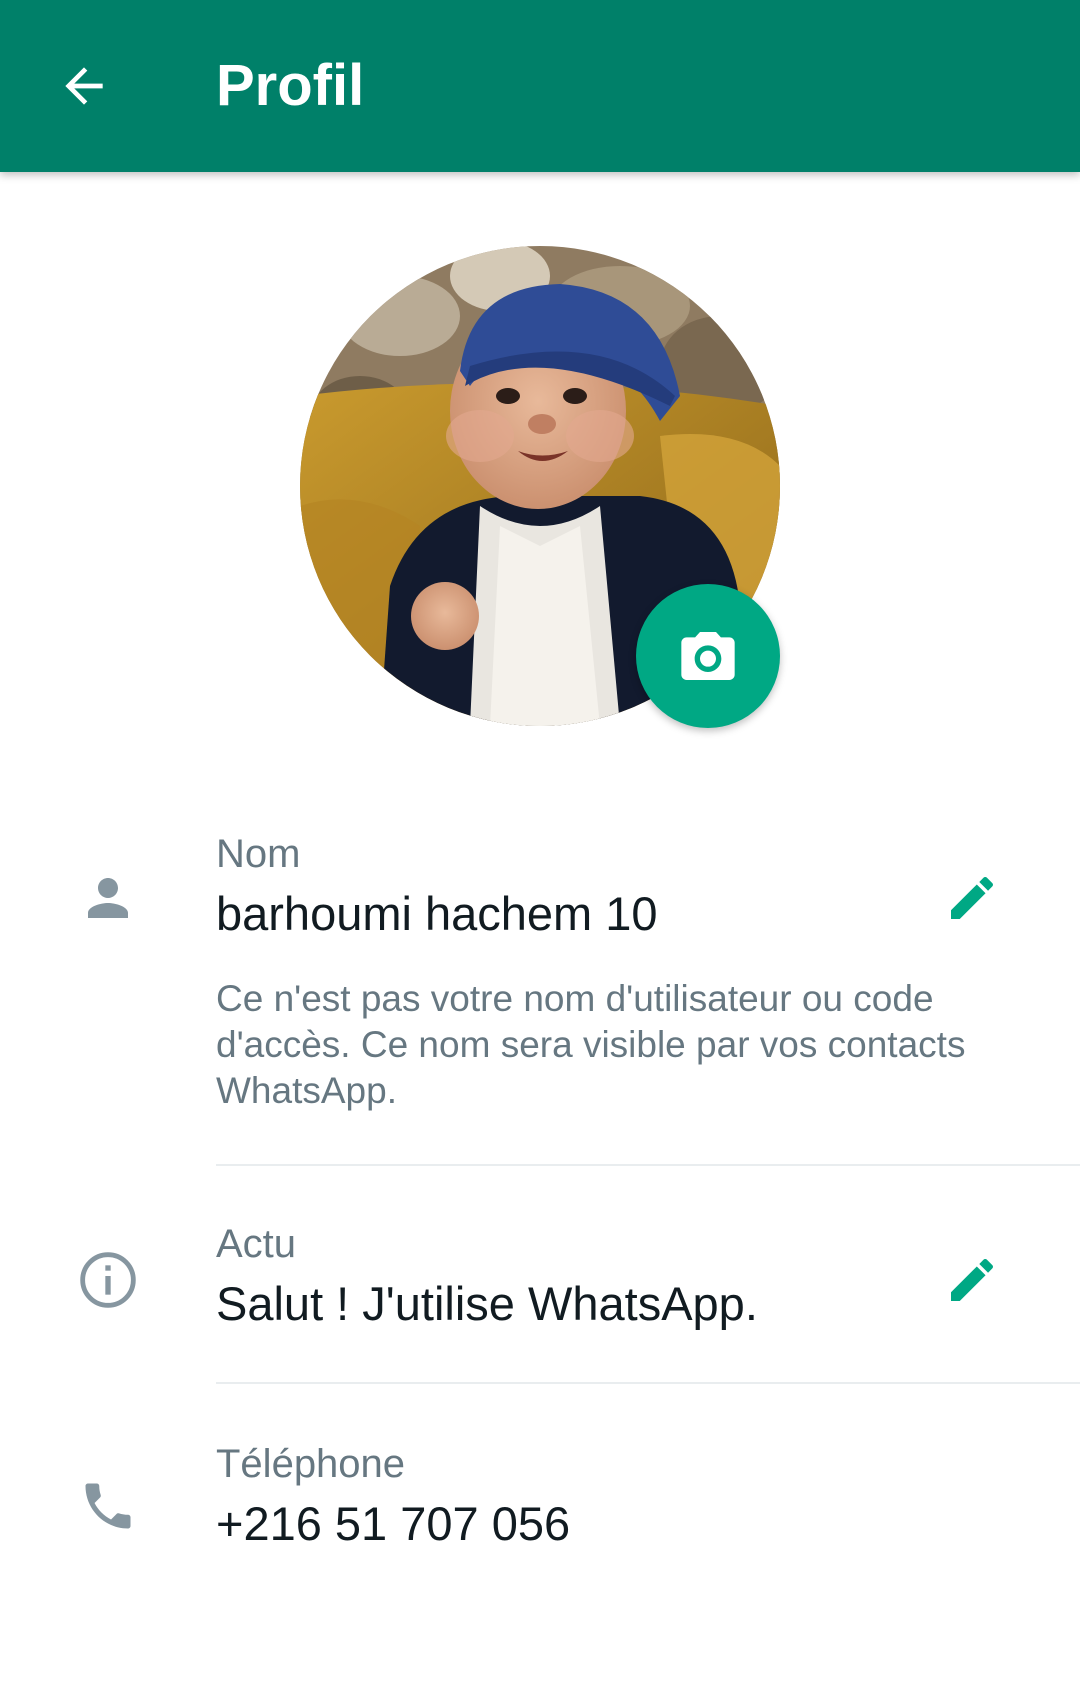  What do you see at coordinates (393, 1523) in the screenshot?
I see `phone-value: +216 51 707 056` at bounding box center [393, 1523].